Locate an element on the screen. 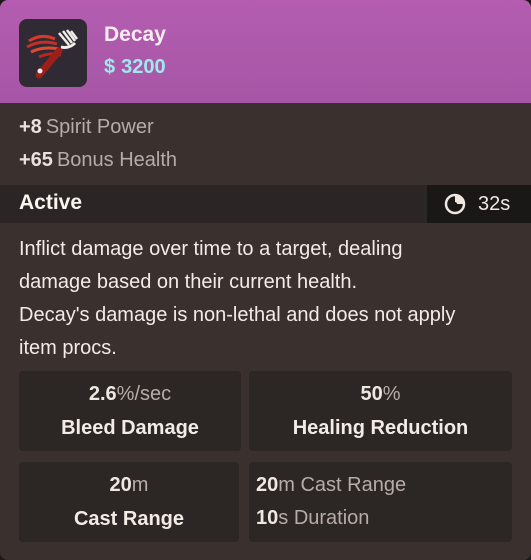  stat-box-bleed-damage: 2.6%/sec Bleed Damage is located at coordinates (130, 411).